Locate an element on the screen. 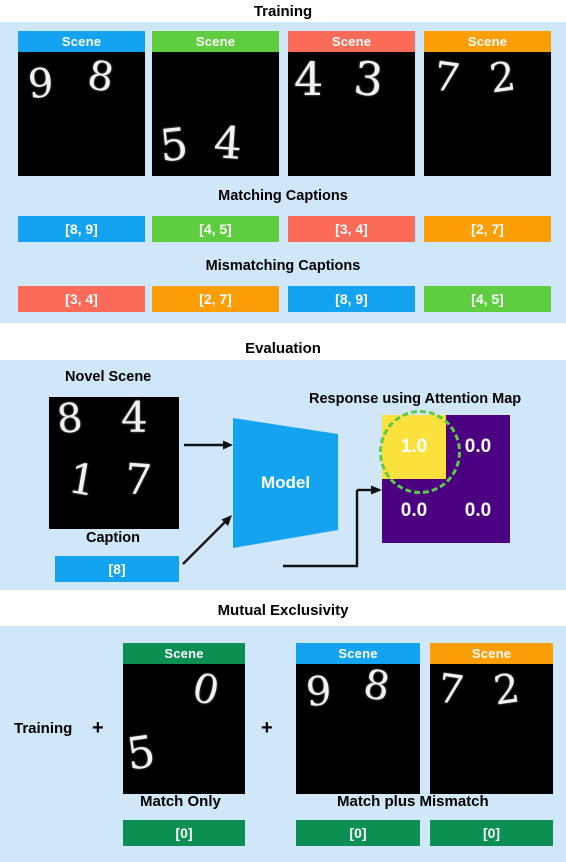 Image resolution: width=566 pixels, height=862 pixels. scene-digit: 8 is located at coordinates (377, 687).